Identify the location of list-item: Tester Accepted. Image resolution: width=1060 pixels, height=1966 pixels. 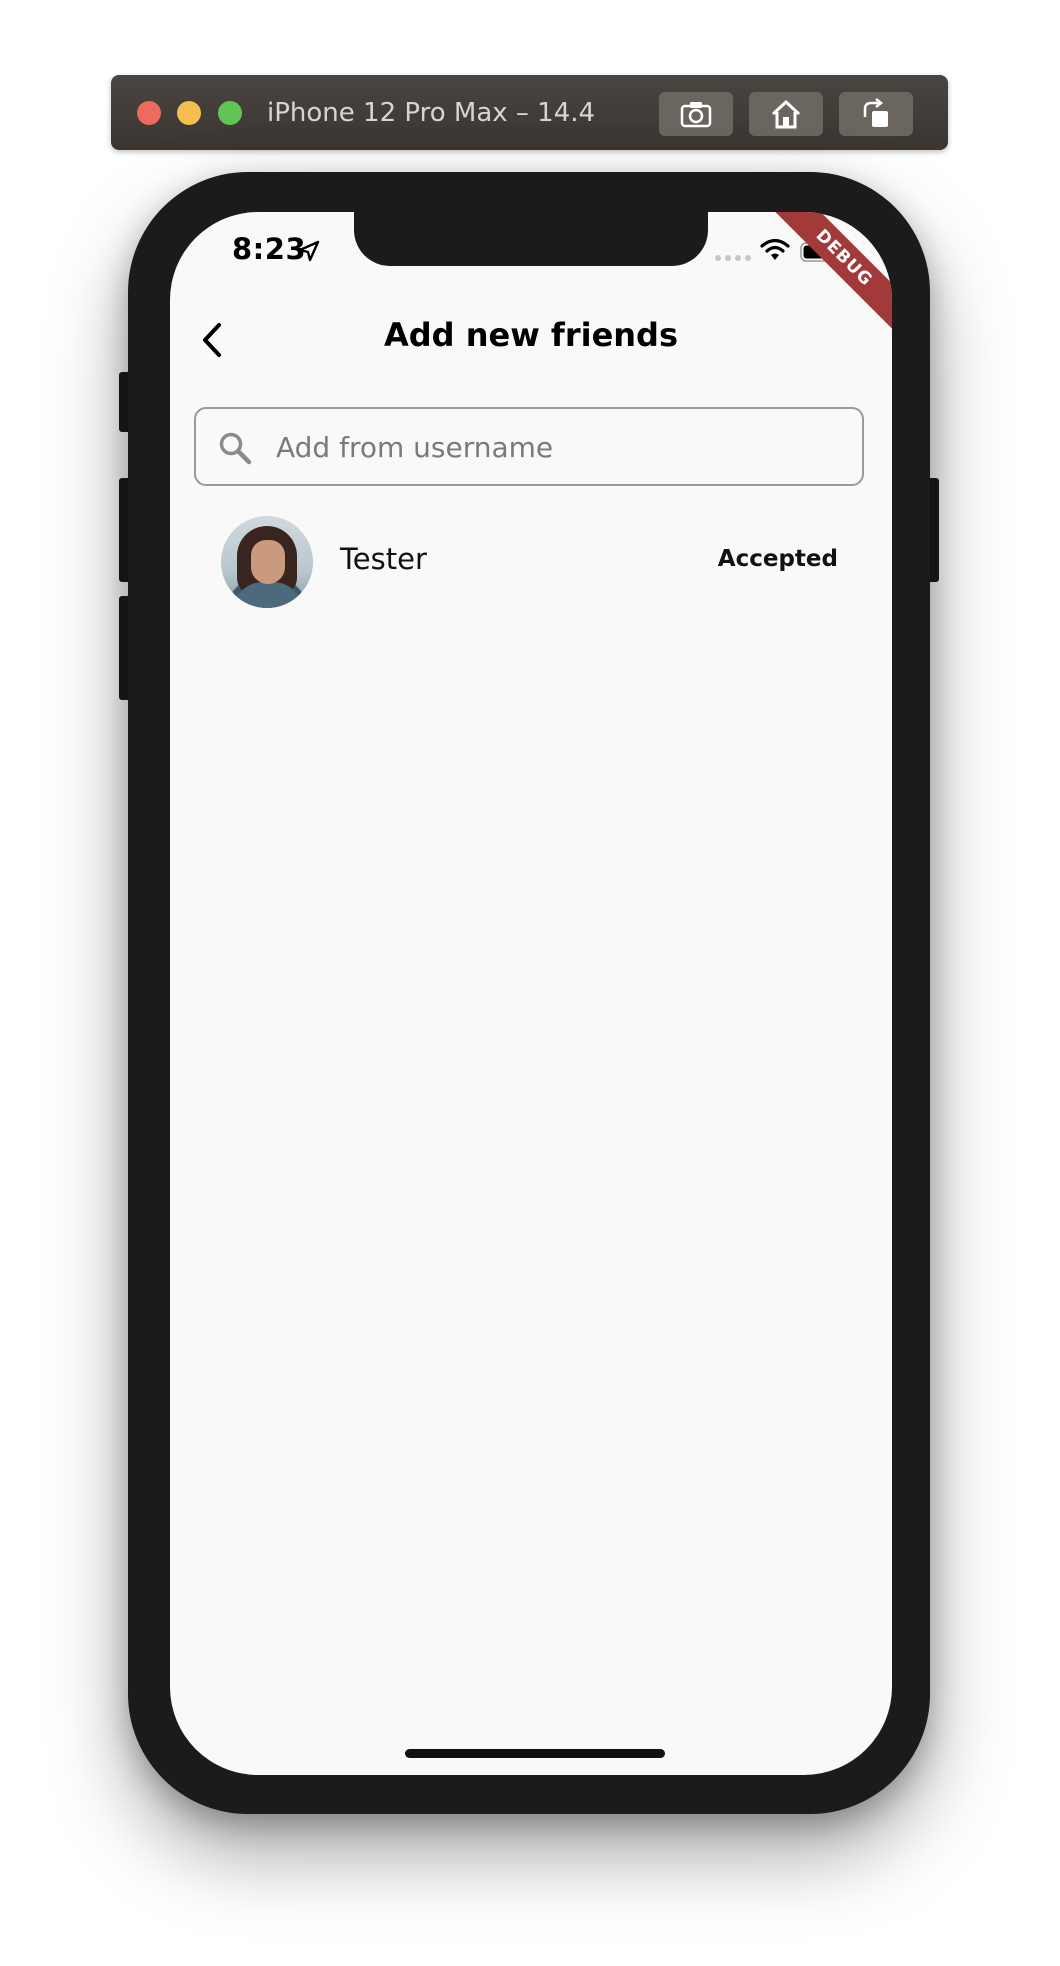
(533, 562).